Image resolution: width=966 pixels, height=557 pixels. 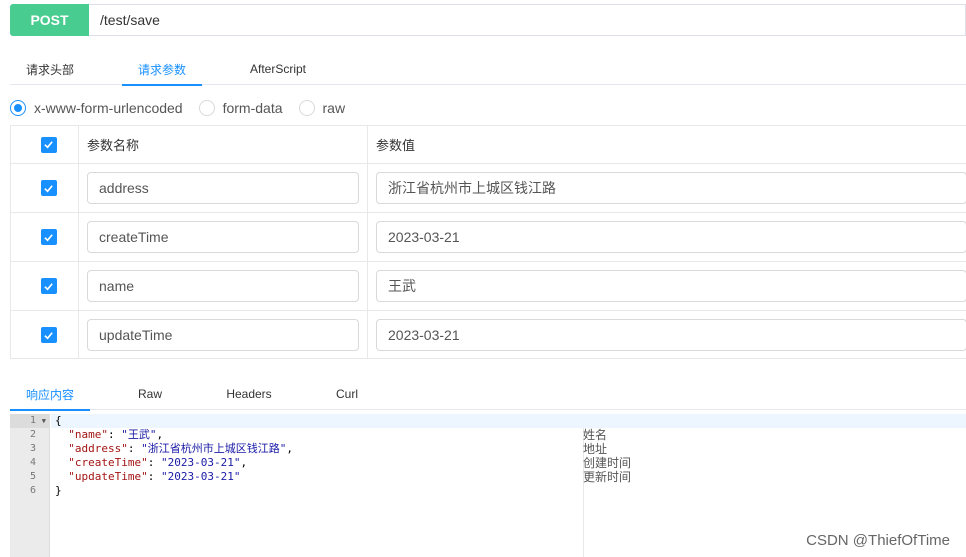 What do you see at coordinates (180, 448) in the screenshot?
I see `code-line: "address": "浙江省杭州市上城区钱江路",` at bounding box center [180, 448].